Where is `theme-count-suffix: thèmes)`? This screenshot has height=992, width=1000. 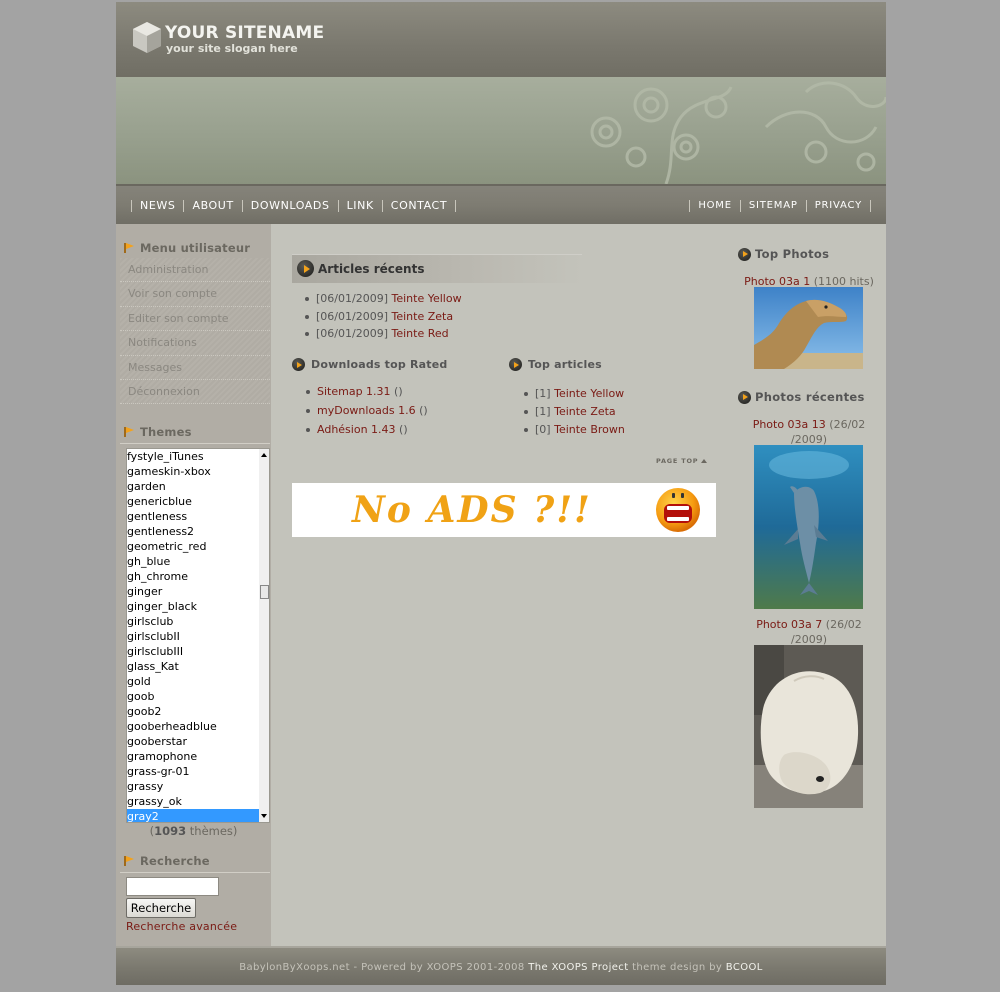 theme-count-suffix: thèmes) is located at coordinates (212, 831).